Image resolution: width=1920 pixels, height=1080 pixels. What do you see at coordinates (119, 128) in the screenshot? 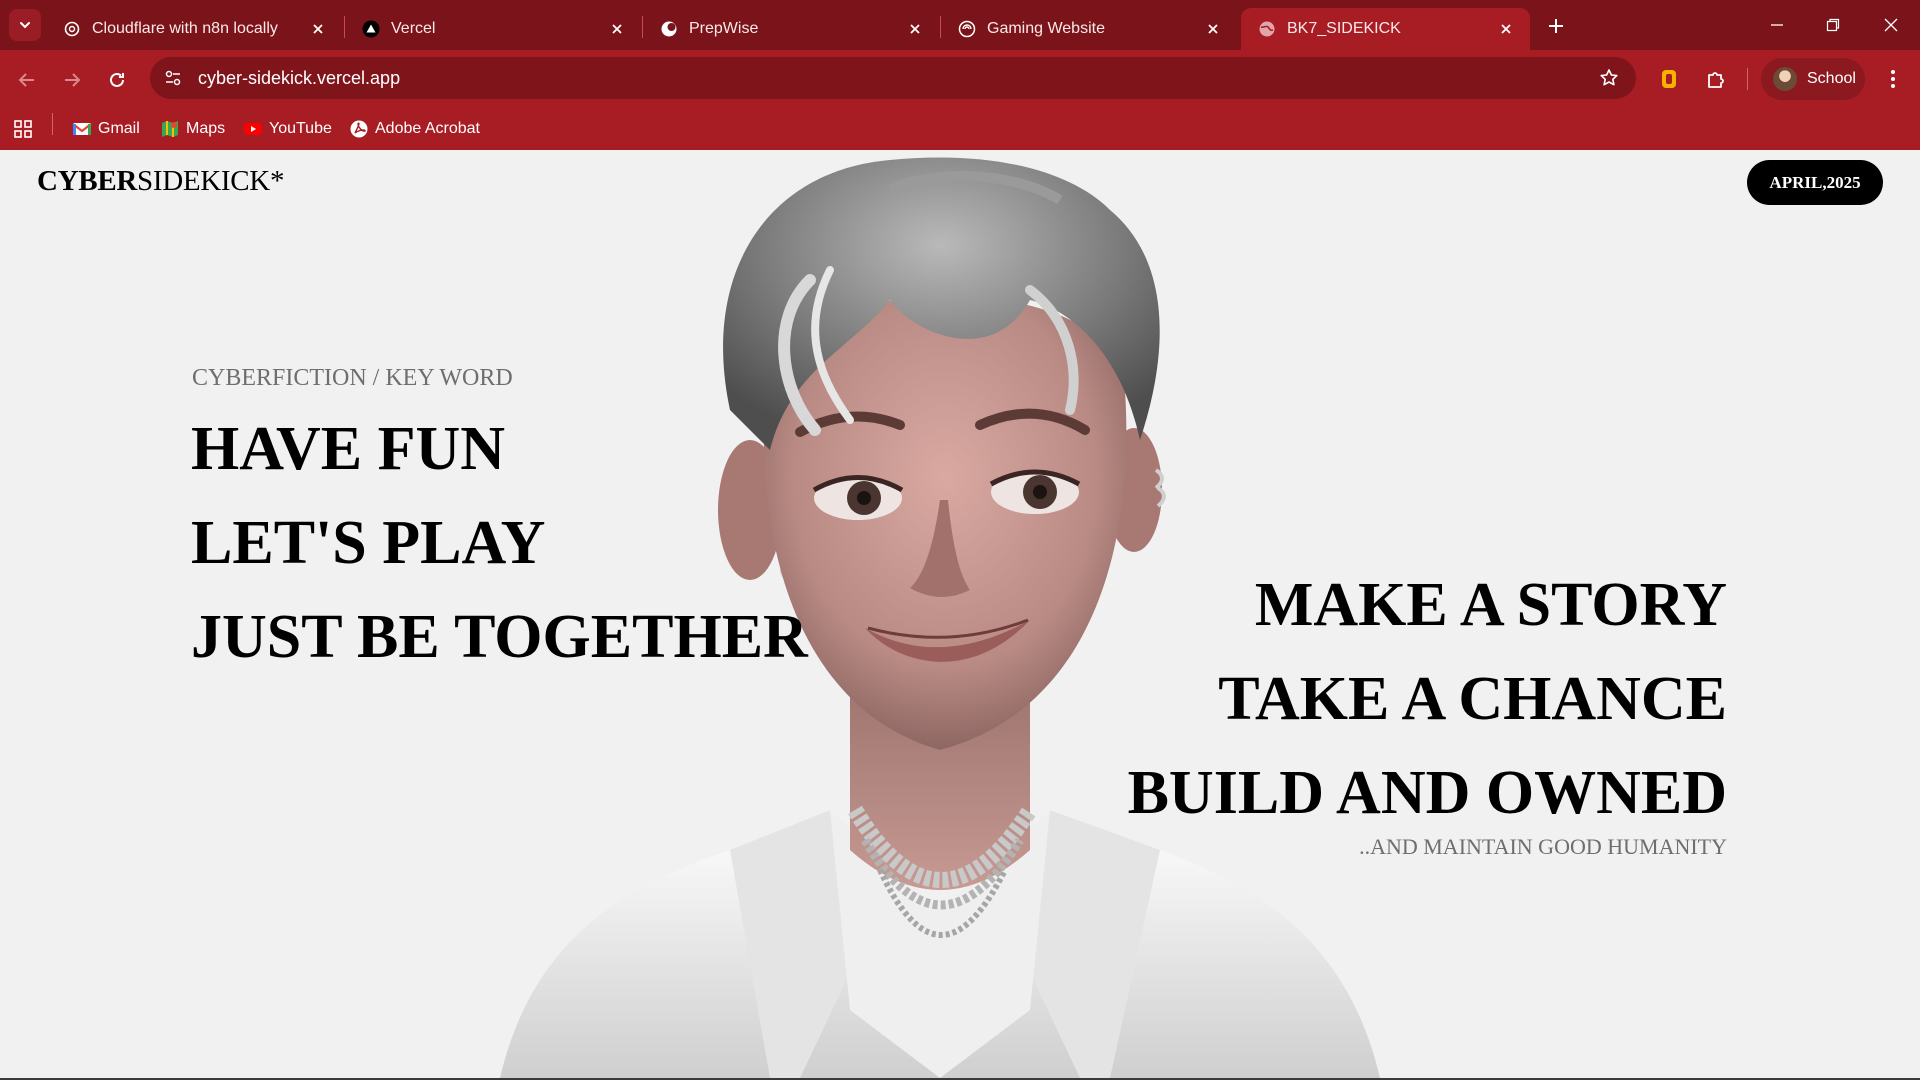
I see `bookmark-label: Gmail` at bounding box center [119, 128].